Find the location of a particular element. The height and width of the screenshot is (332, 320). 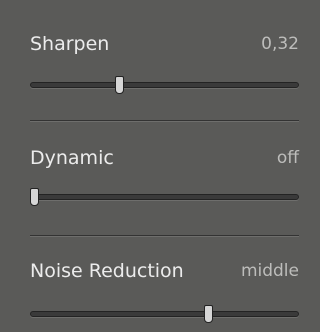

sharpen-header: Sharpen 0,32 is located at coordinates (164, 44).